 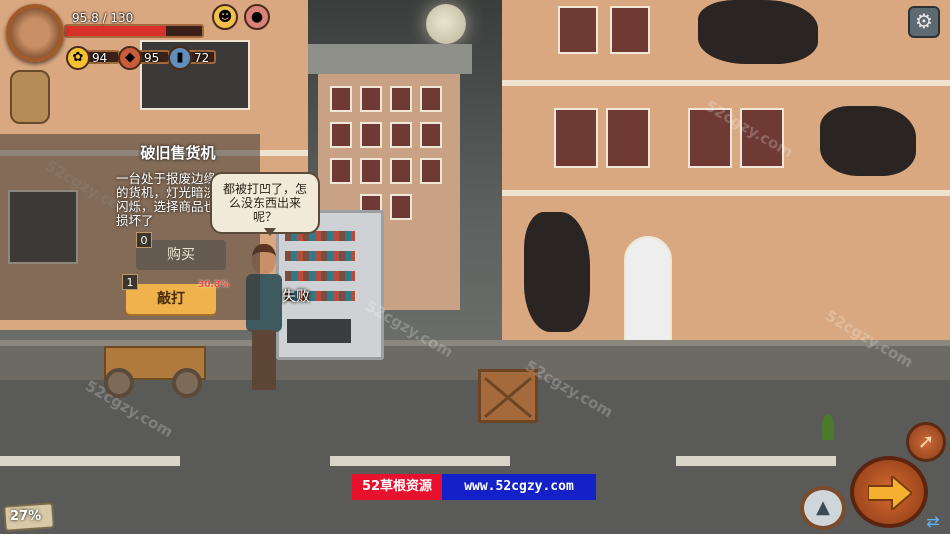 I want to click on hit-cost-badge: 1, so click(x=130, y=282).